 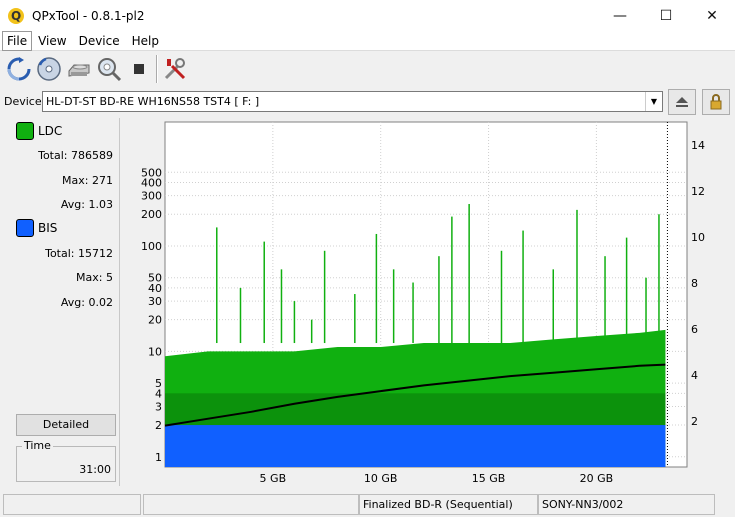 I want to click on eject-button, so click(x=682, y=102).